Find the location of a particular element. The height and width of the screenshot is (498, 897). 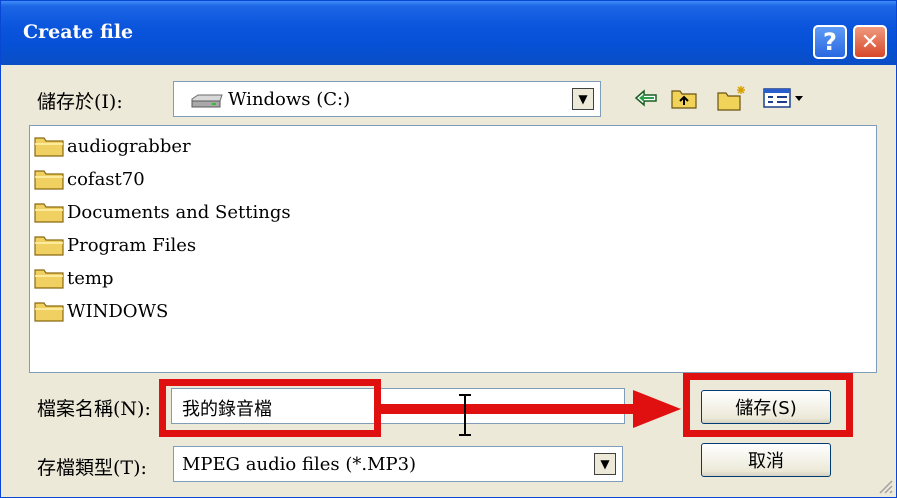

save-in-value: Windows (C:) is located at coordinates (289, 99).